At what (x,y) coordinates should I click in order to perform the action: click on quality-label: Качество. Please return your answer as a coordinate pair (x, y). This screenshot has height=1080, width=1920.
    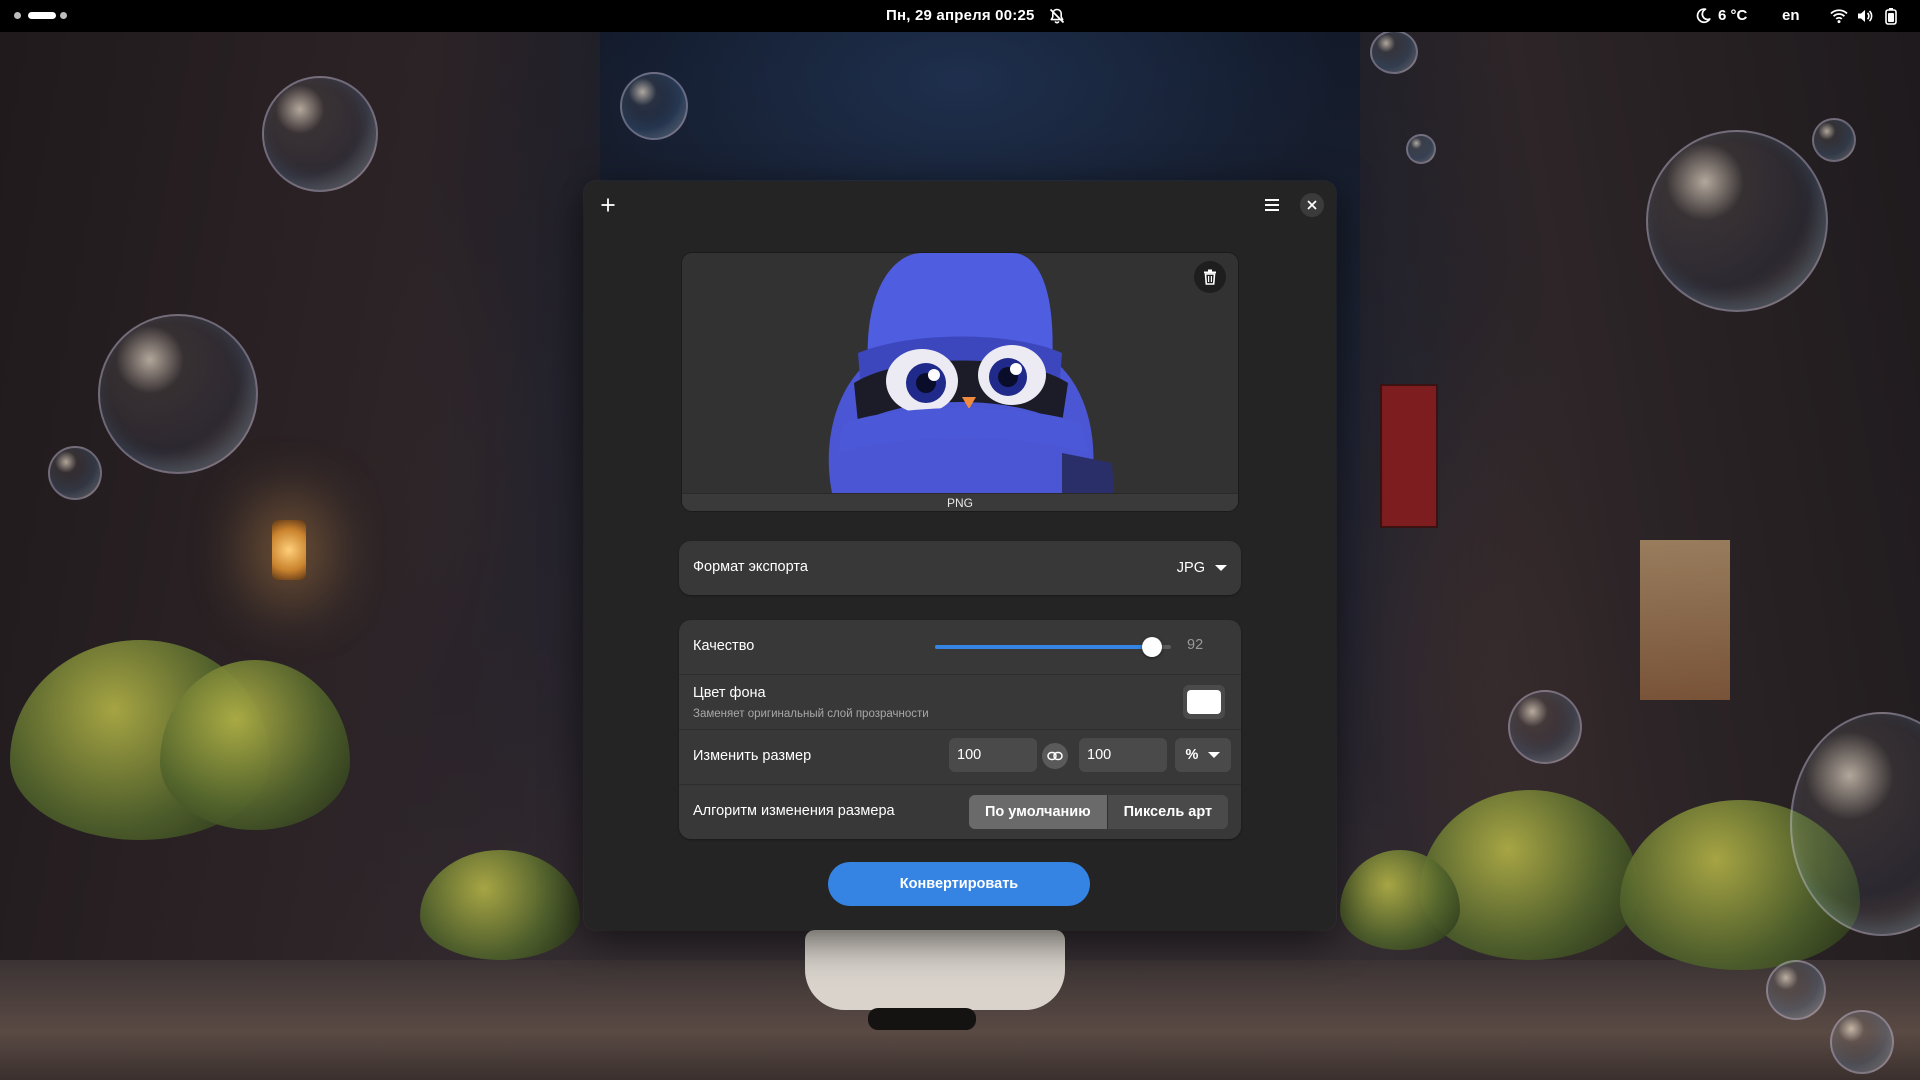
    Looking at the image, I should click on (724, 646).